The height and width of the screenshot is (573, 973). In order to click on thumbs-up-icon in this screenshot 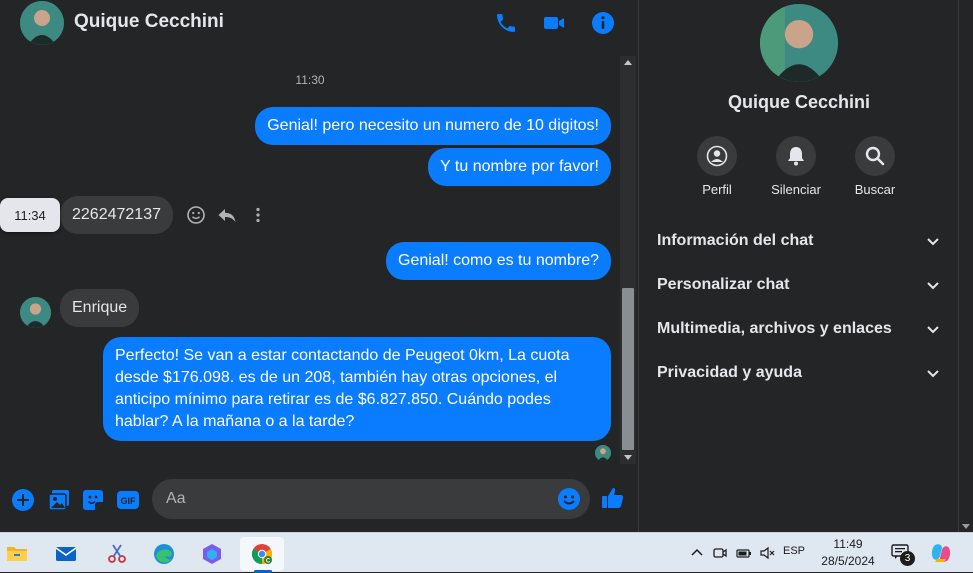, I will do `click(613, 498)`.